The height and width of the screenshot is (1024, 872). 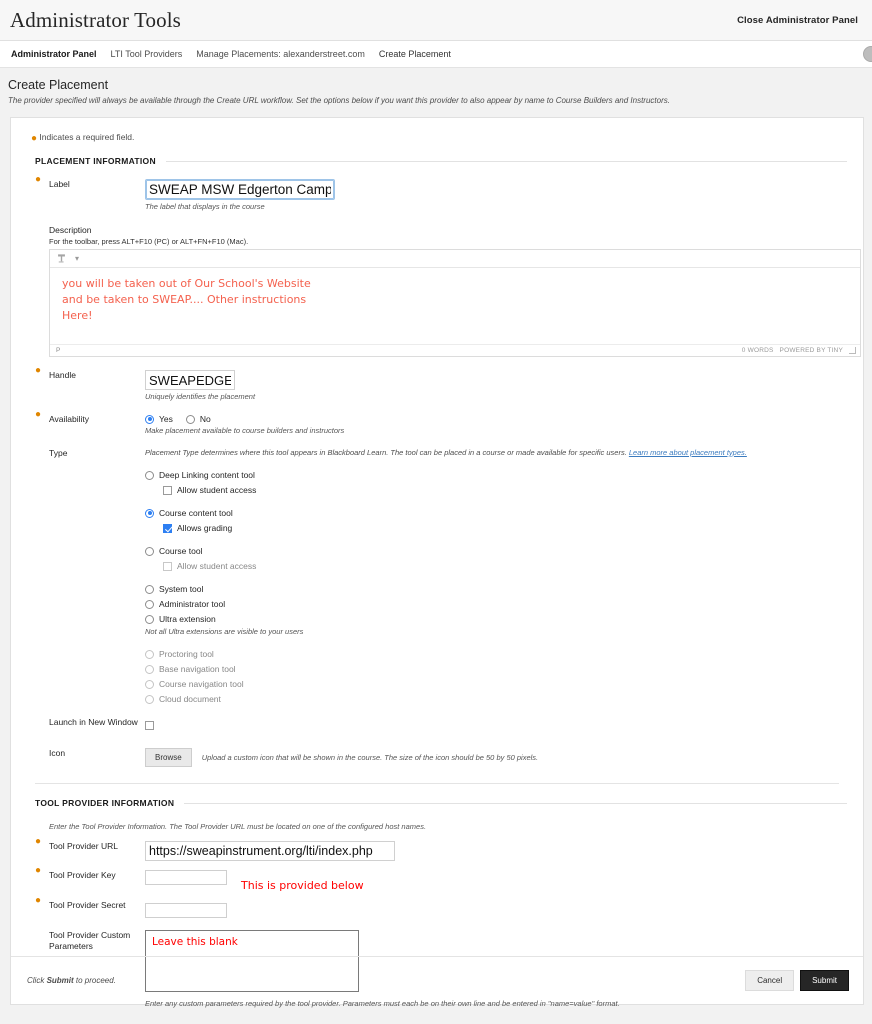 What do you see at coordinates (69, 419) in the screenshot?
I see `label-text: Availability` at bounding box center [69, 419].